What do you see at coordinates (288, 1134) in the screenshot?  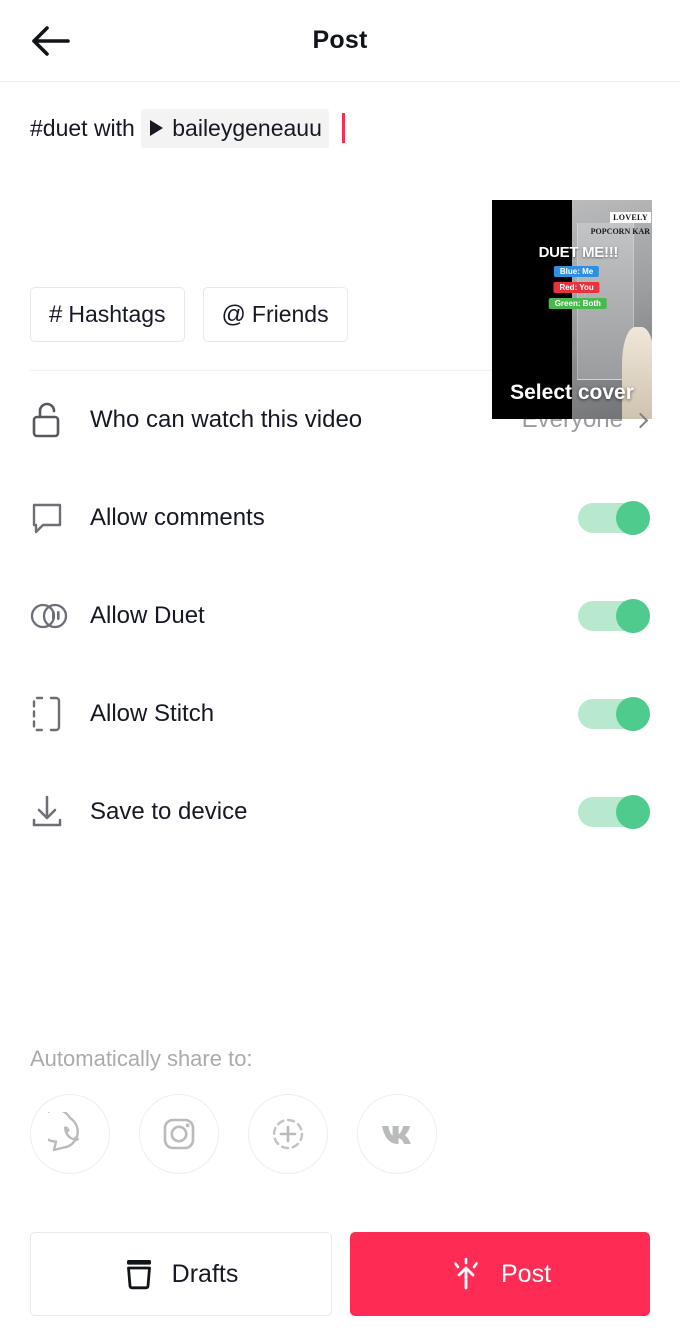 I see `instagram-story-icon` at bounding box center [288, 1134].